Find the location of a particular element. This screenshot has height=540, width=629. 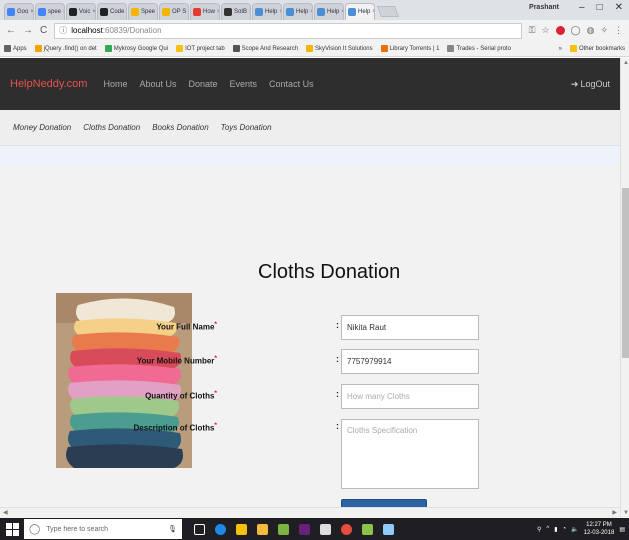

bookmarks-right: » Other bookmarks is located at coordinates (592, 48).